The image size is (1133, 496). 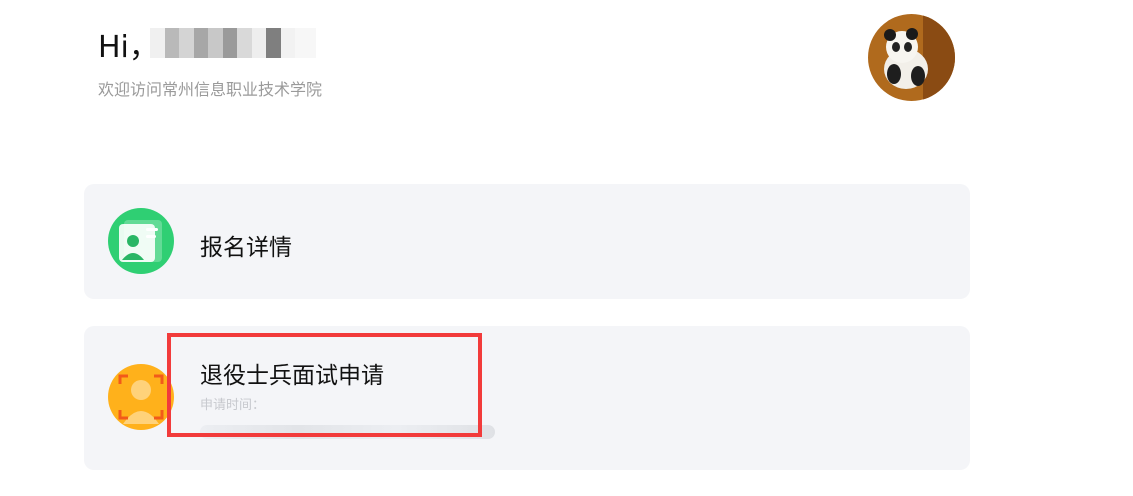 I want to click on id-card-icon, so click(x=141, y=241).